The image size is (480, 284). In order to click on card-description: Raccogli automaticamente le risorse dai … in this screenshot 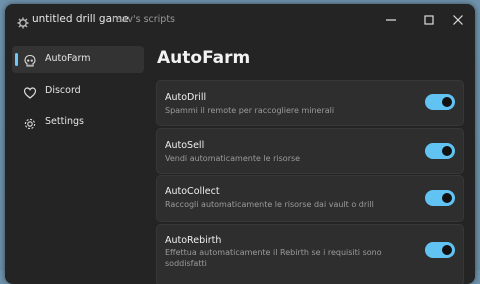, I will do `click(269, 204)`.